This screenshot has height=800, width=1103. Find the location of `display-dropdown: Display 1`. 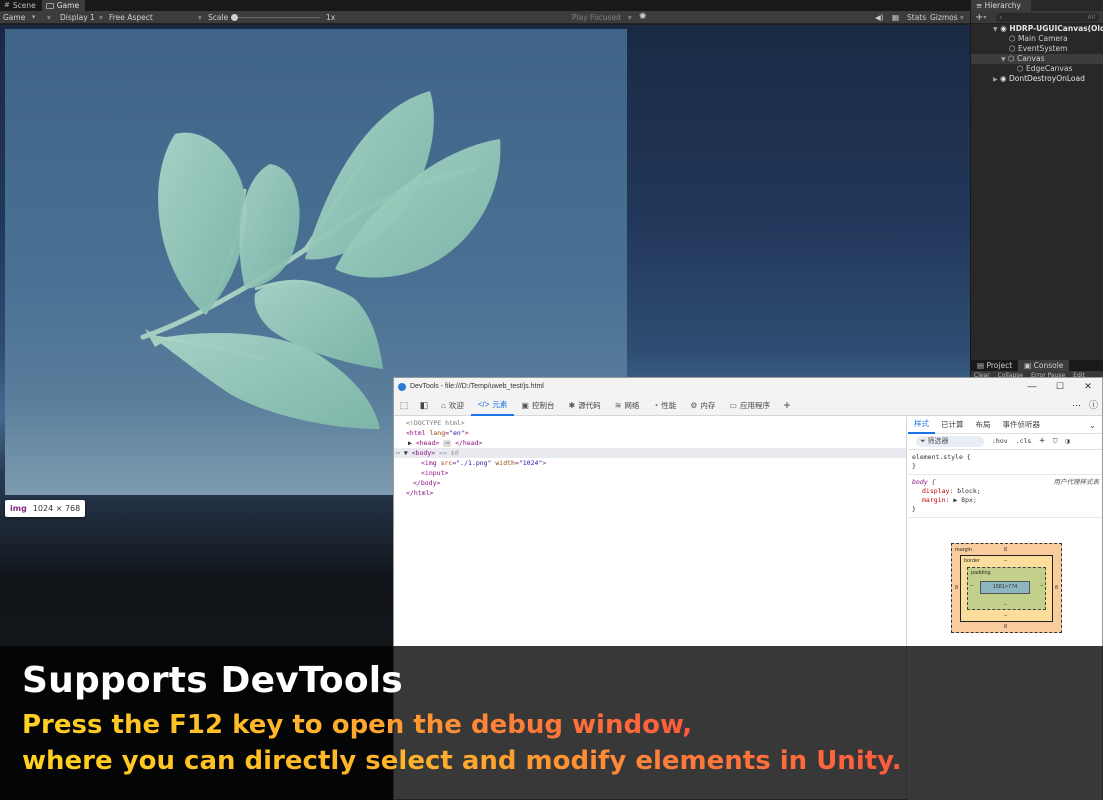

display-dropdown: Display 1 is located at coordinates (77, 17).